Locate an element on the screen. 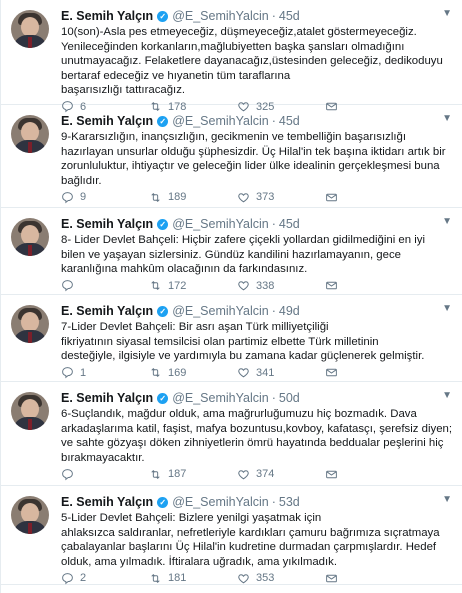 Image resolution: width=462 pixels, height=593 pixels. retweet-button: 189 is located at coordinates (193, 197).